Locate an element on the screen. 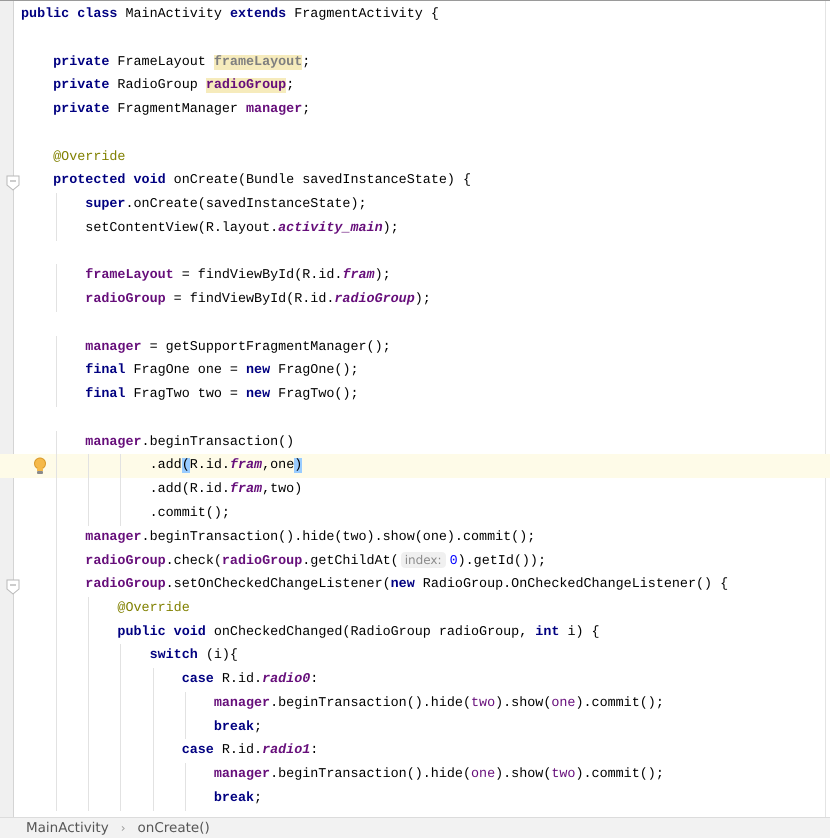 The height and width of the screenshot is (838, 830). code-line: .add(R.id.fram,one) is located at coordinates (226, 466).